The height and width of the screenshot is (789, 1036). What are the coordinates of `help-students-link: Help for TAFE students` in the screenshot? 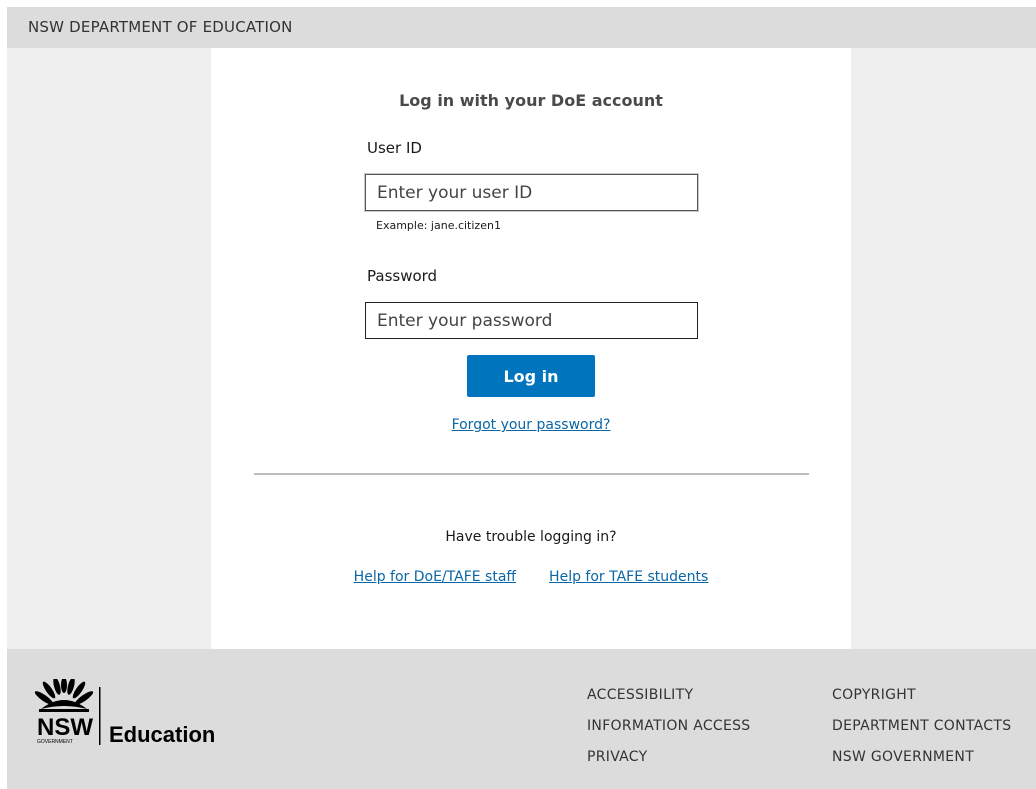 It's located at (628, 577).